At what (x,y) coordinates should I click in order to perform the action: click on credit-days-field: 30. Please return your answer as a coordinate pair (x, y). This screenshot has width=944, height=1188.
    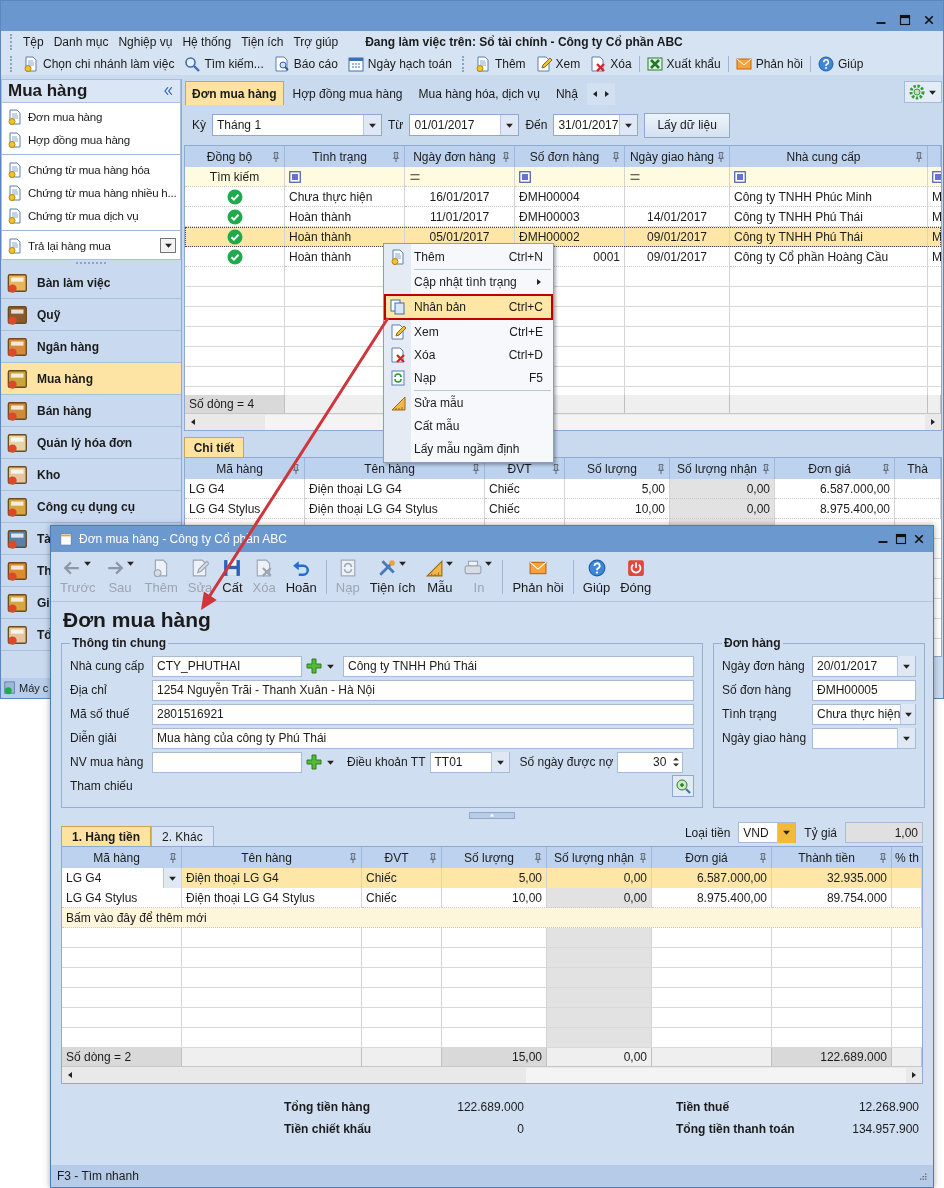
    Looking at the image, I should click on (650, 762).